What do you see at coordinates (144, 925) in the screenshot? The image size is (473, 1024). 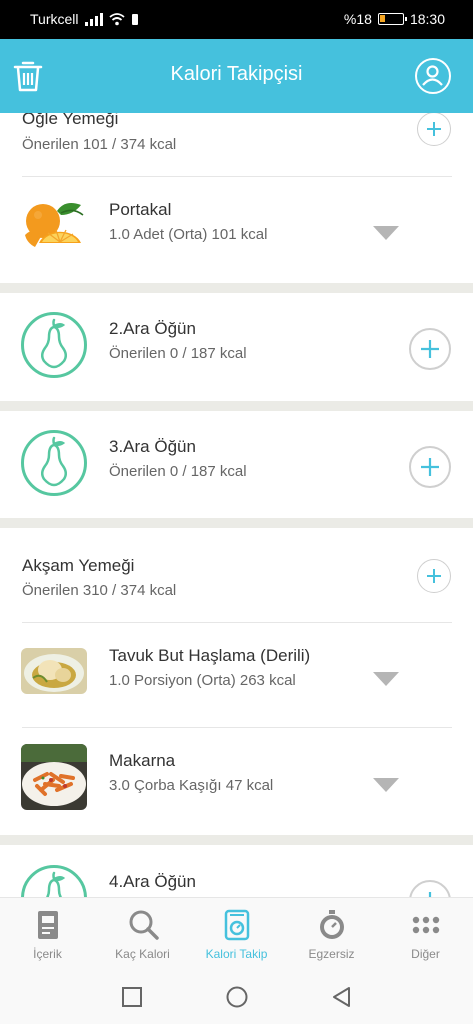 I see `search-icon` at bounding box center [144, 925].